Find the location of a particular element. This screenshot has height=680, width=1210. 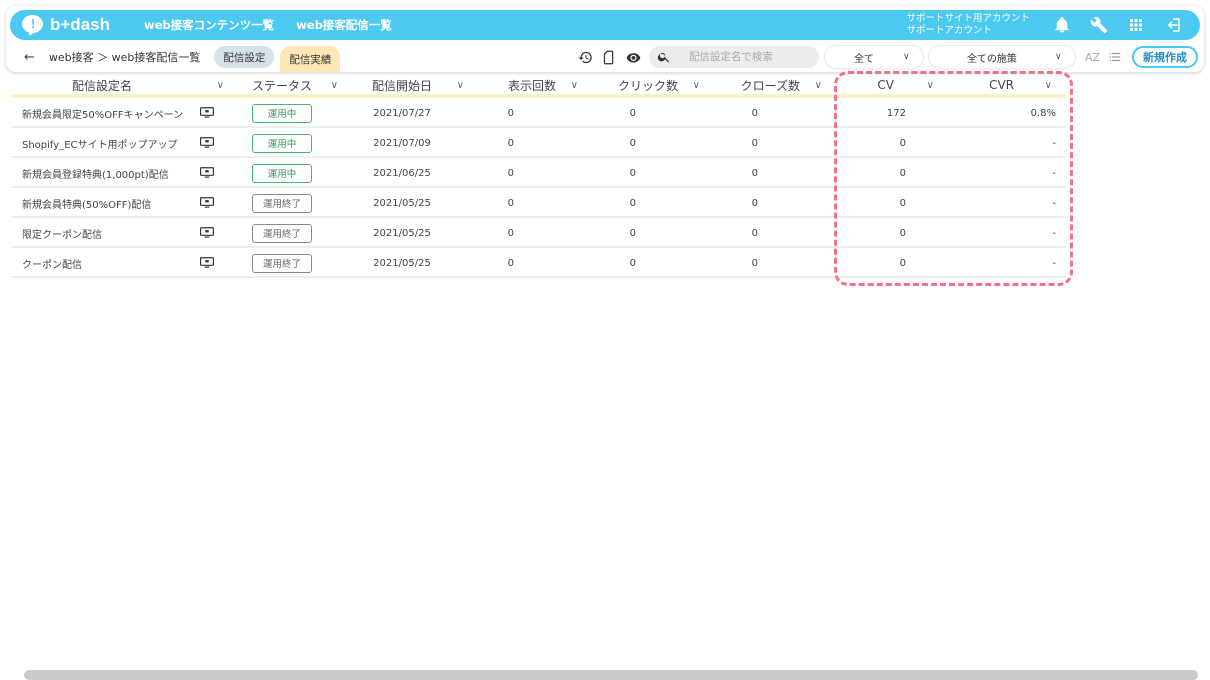

col-clicks-header: クリック数 ∨ is located at coordinates (643, 85).